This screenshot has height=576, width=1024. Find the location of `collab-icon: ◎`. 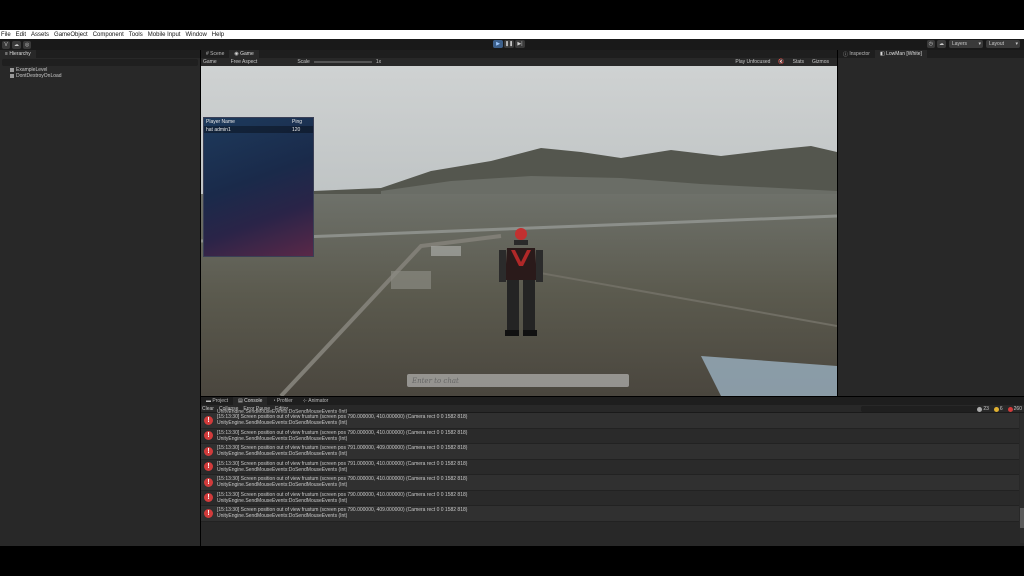

collab-icon: ◎ is located at coordinates (27, 44).